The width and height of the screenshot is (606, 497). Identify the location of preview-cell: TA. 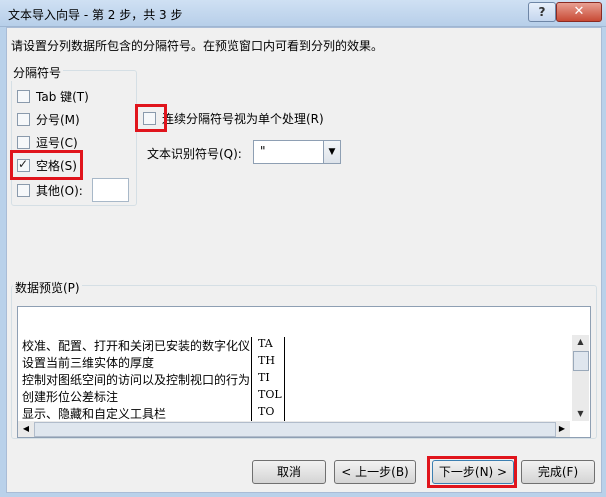
(265, 343).